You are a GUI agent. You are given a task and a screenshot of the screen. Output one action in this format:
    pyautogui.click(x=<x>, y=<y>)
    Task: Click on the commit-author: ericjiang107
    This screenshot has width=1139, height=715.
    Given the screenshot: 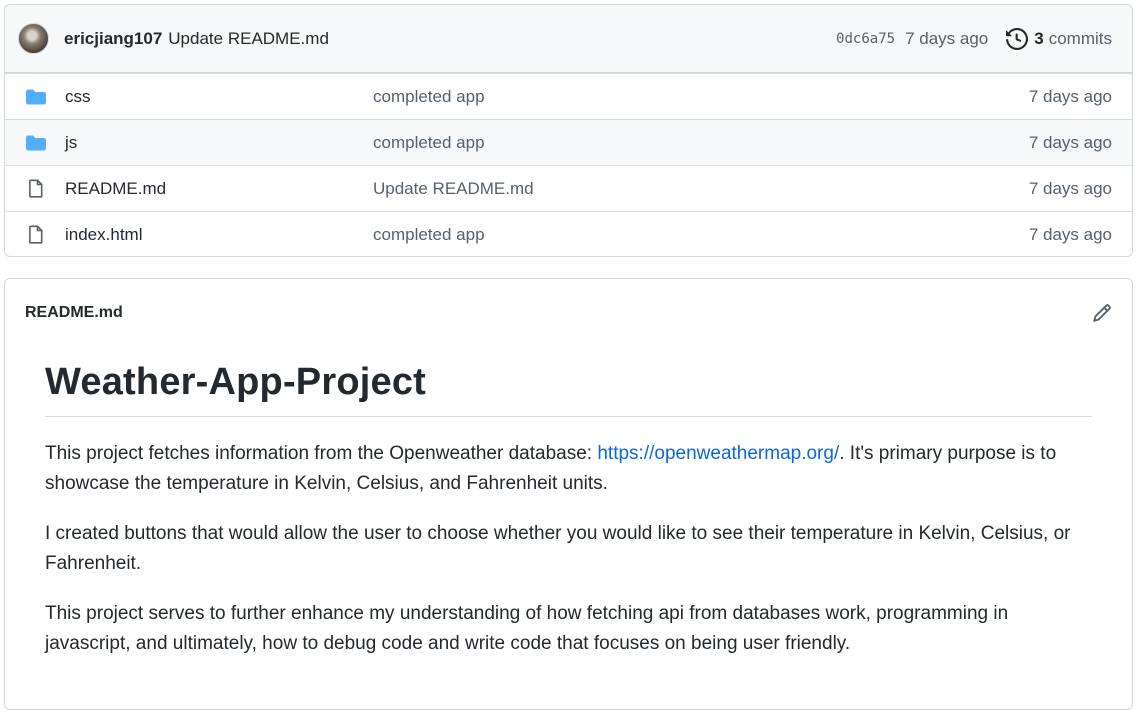 What is the action you would take?
    pyautogui.click(x=113, y=39)
    